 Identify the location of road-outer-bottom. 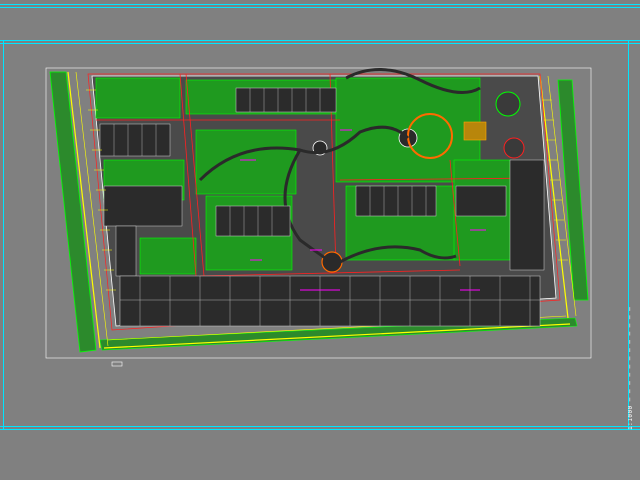
(337, 336).